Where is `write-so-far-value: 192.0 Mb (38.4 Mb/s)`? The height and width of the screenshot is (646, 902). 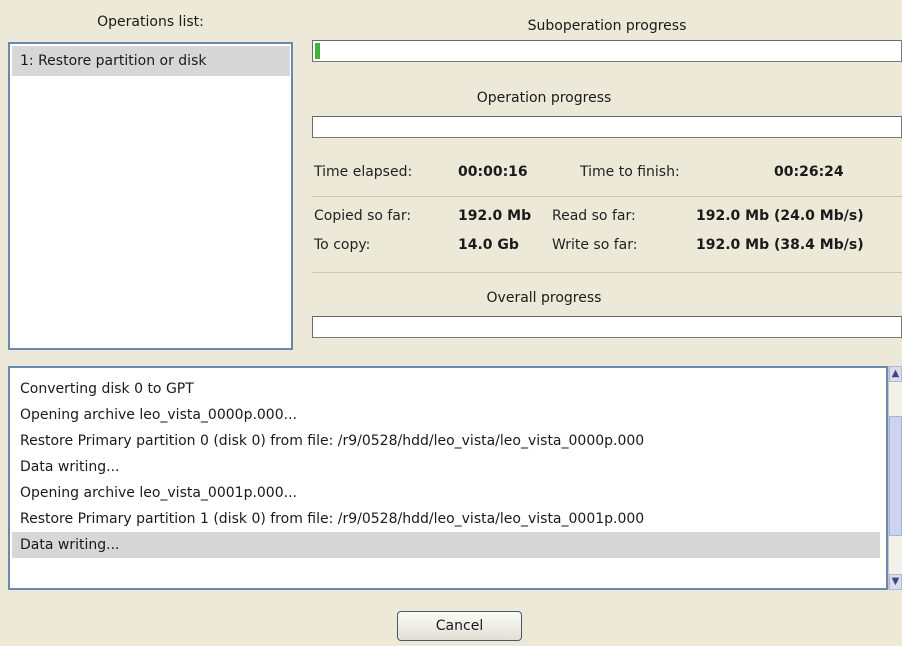 write-so-far-value: 192.0 Mb (38.4 Mb/s) is located at coordinates (780, 245).